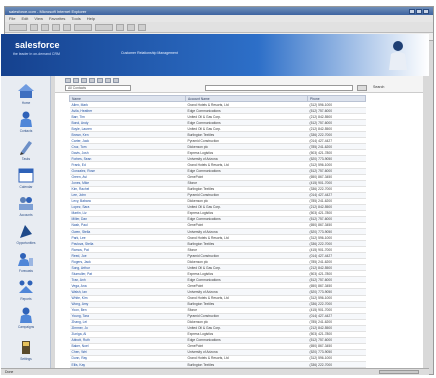 The width and height of the screenshot is (436, 378). I want to click on print-icon, so click(92, 80).